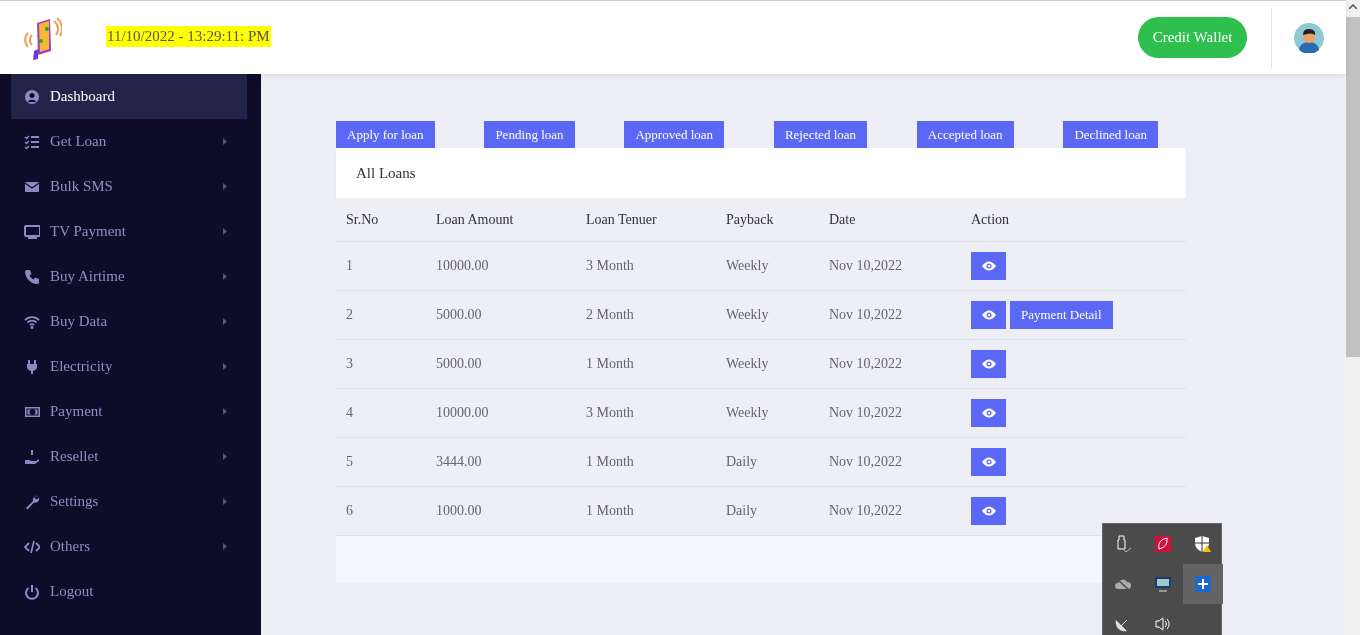 This screenshot has width=1360, height=635. What do you see at coordinates (32, 366) in the screenshot?
I see `plug-icon` at bounding box center [32, 366].